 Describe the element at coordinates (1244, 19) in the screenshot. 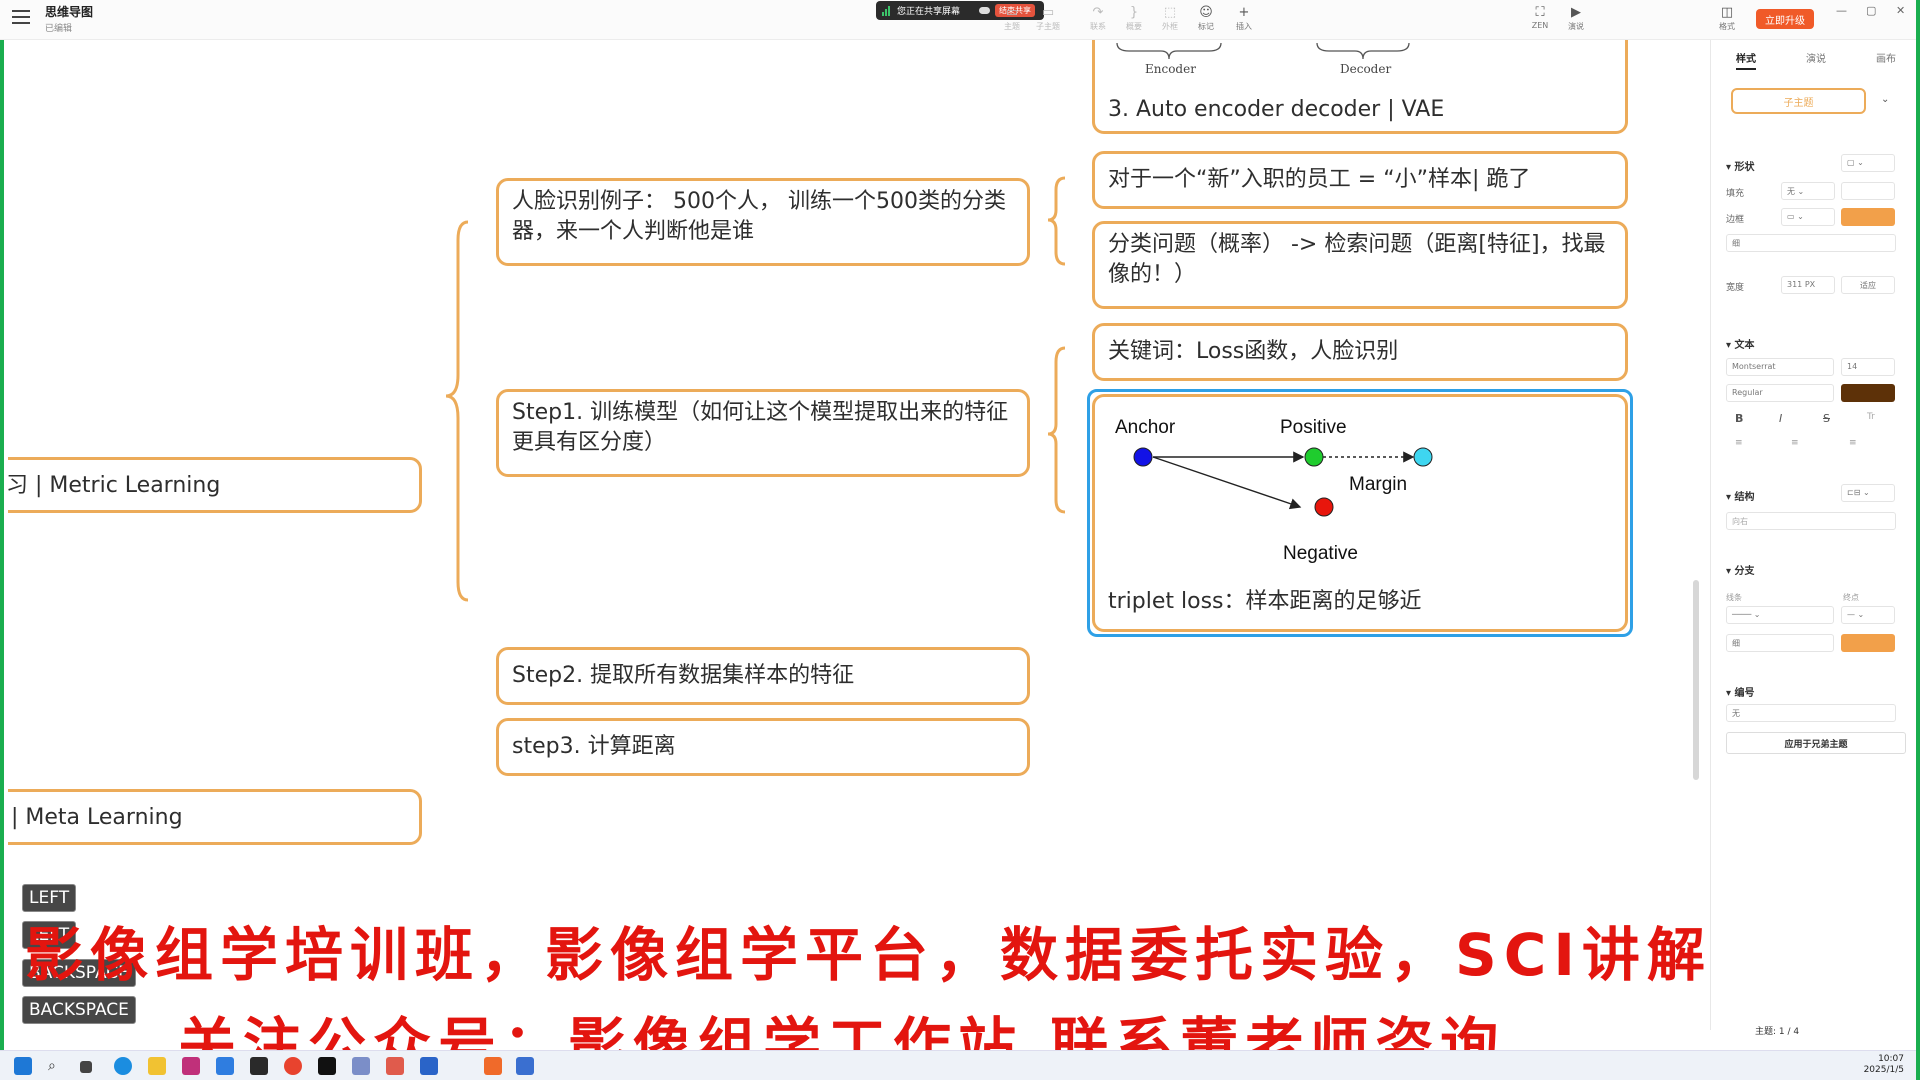

I see `toolbar-insert: + 插入` at that location.